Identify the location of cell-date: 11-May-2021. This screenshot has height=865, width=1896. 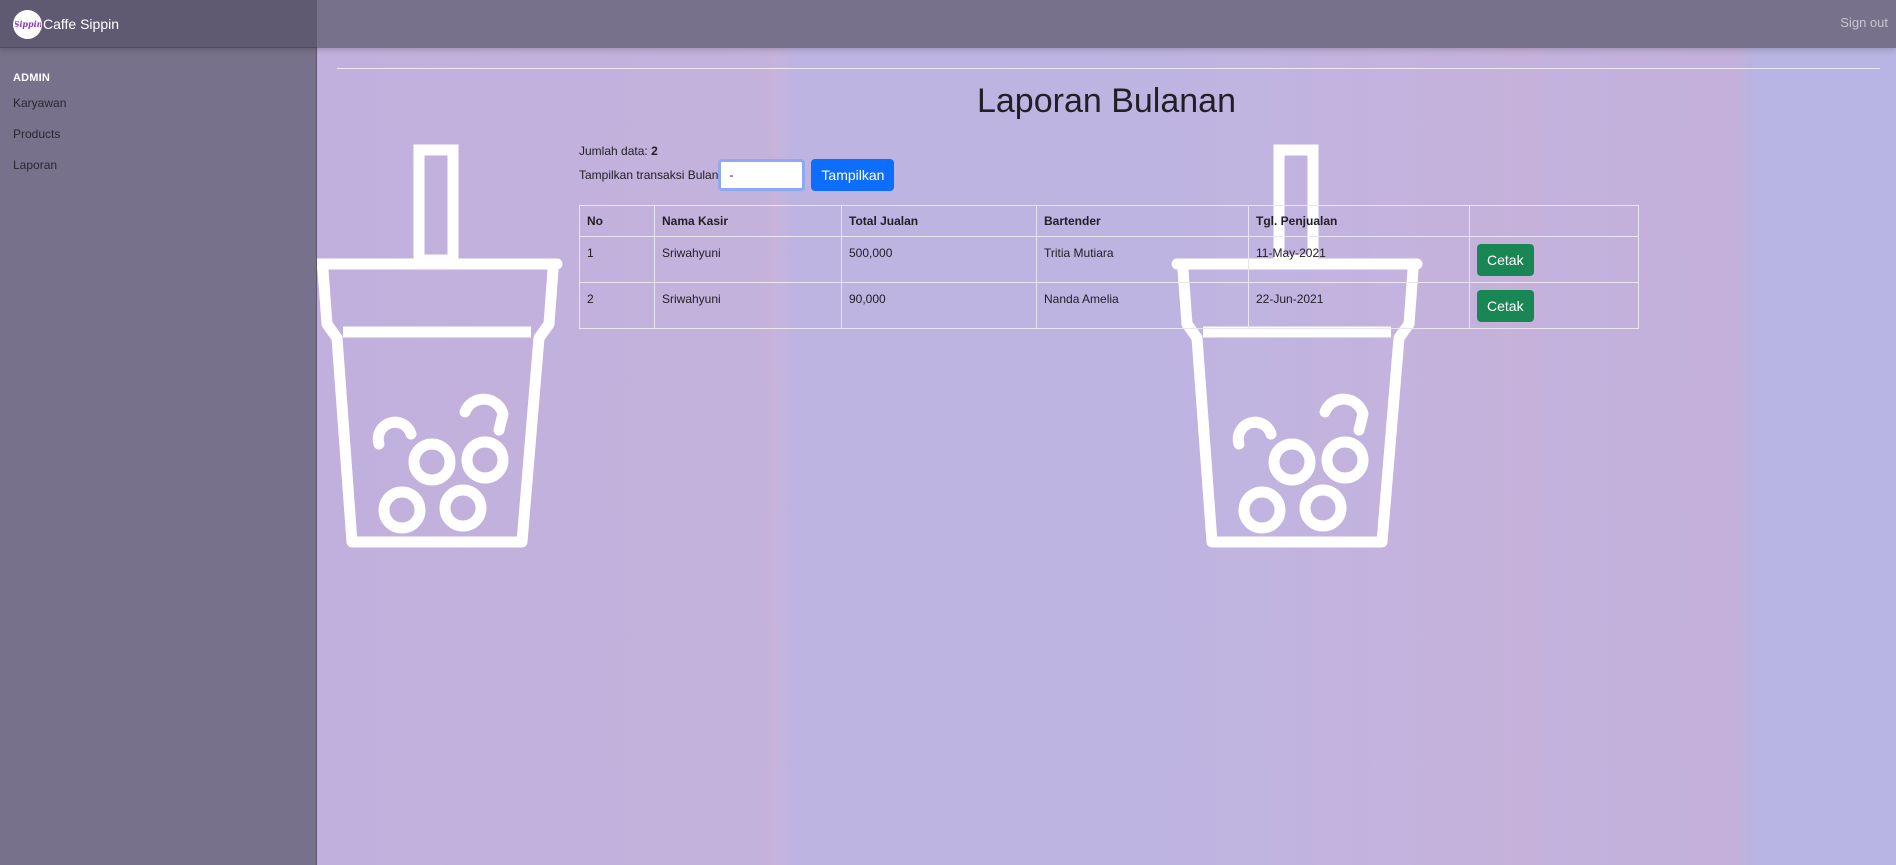
(1359, 259).